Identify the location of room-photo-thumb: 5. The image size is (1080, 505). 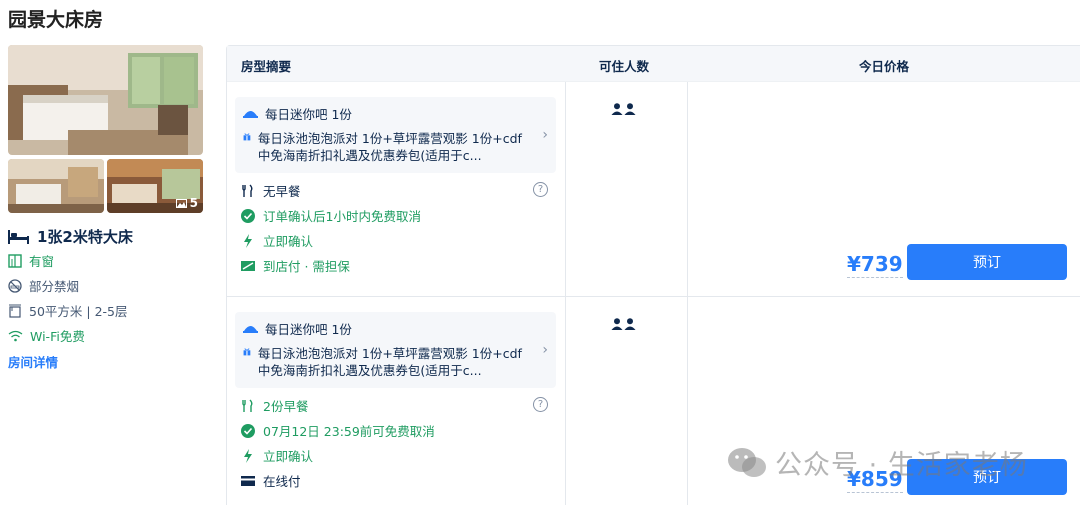
(155, 186).